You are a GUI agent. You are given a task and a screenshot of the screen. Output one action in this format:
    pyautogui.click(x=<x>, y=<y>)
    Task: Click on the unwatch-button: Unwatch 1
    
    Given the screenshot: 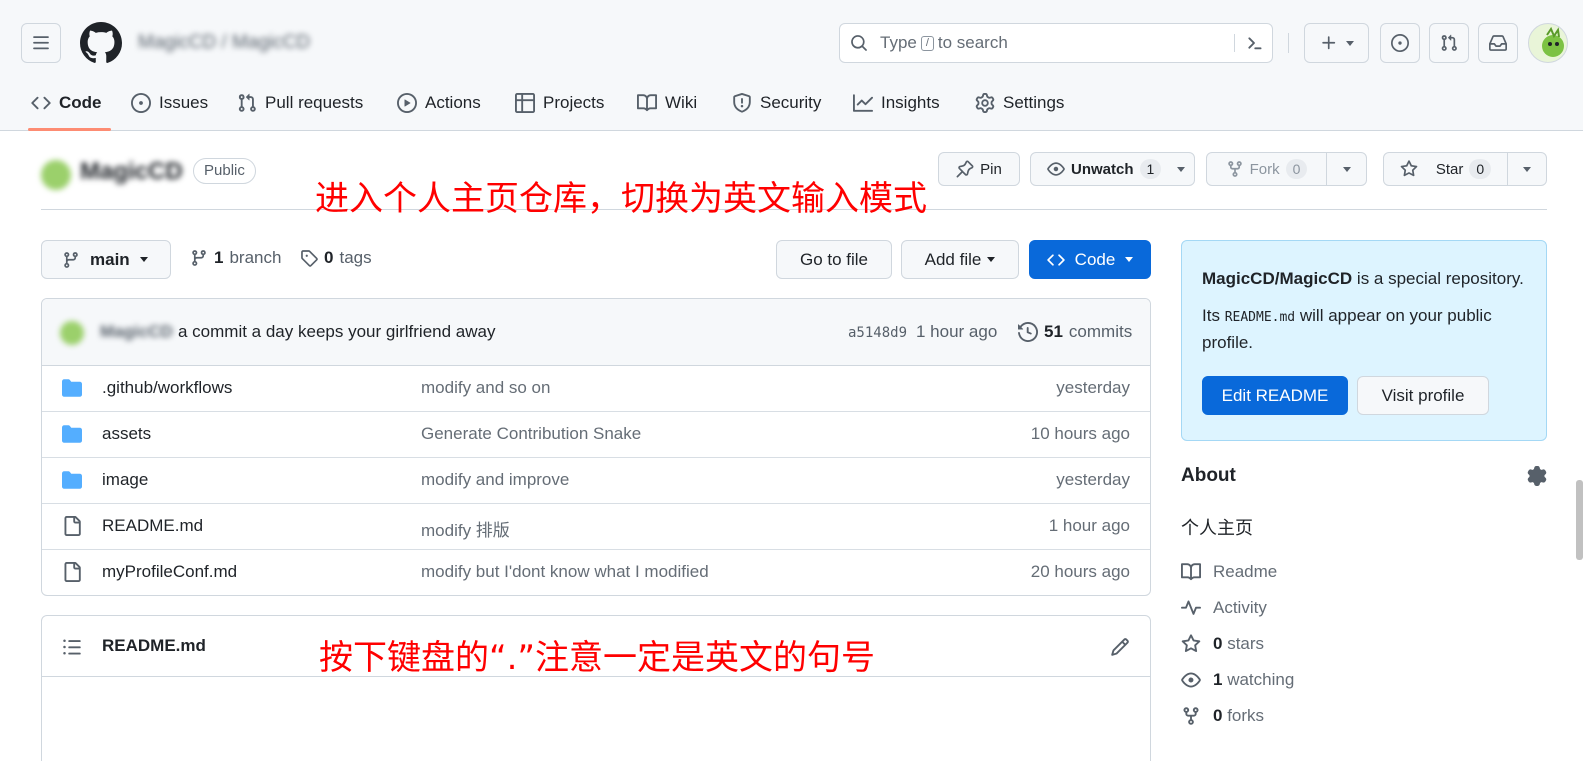 What is the action you would take?
    pyautogui.click(x=1112, y=169)
    